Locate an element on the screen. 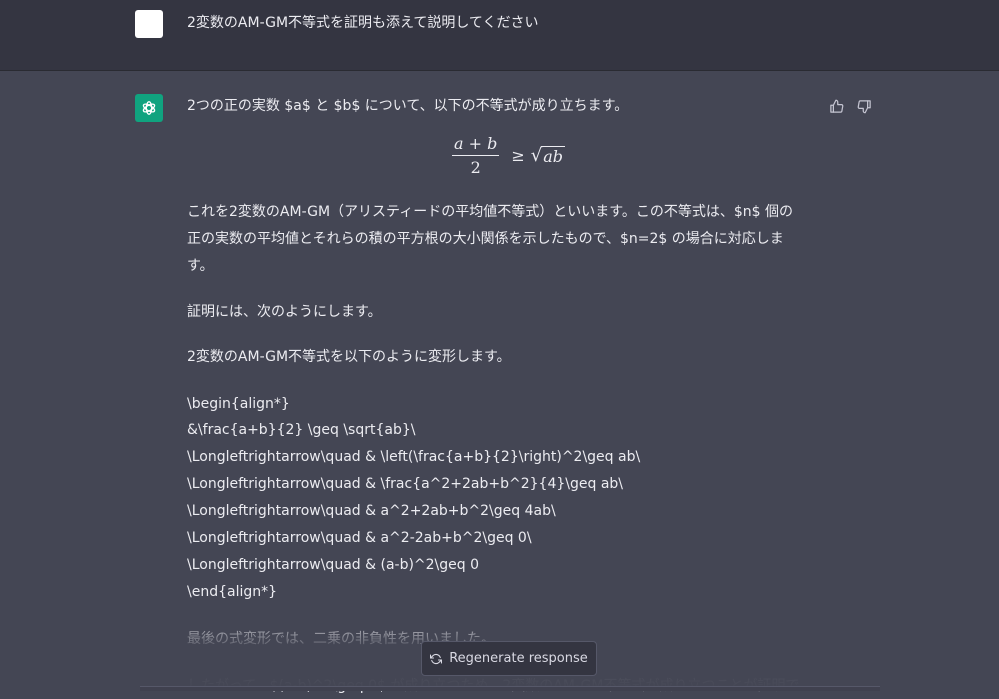 The width and height of the screenshot is (999, 699). transform-intro-paragraph: 2変数のAM-GM不等式を以下のように変形します。 is located at coordinates (349, 357).